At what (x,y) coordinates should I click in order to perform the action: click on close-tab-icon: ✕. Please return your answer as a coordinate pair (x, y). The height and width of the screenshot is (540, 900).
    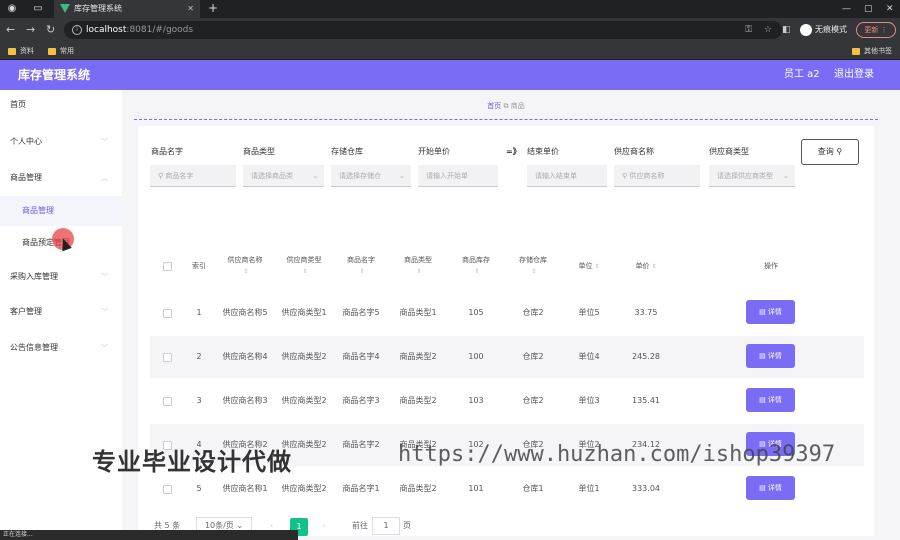
    Looking at the image, I should click on (190, 9).